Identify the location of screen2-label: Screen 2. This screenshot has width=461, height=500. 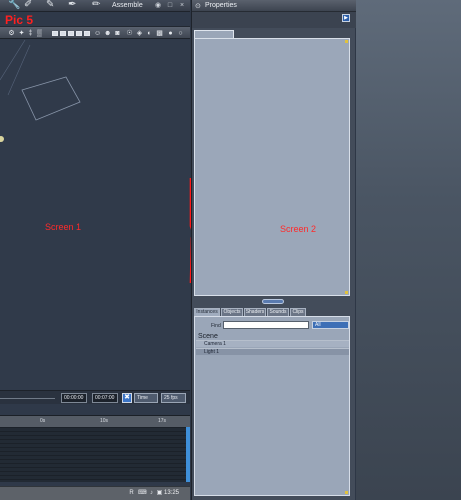
(298, 229).